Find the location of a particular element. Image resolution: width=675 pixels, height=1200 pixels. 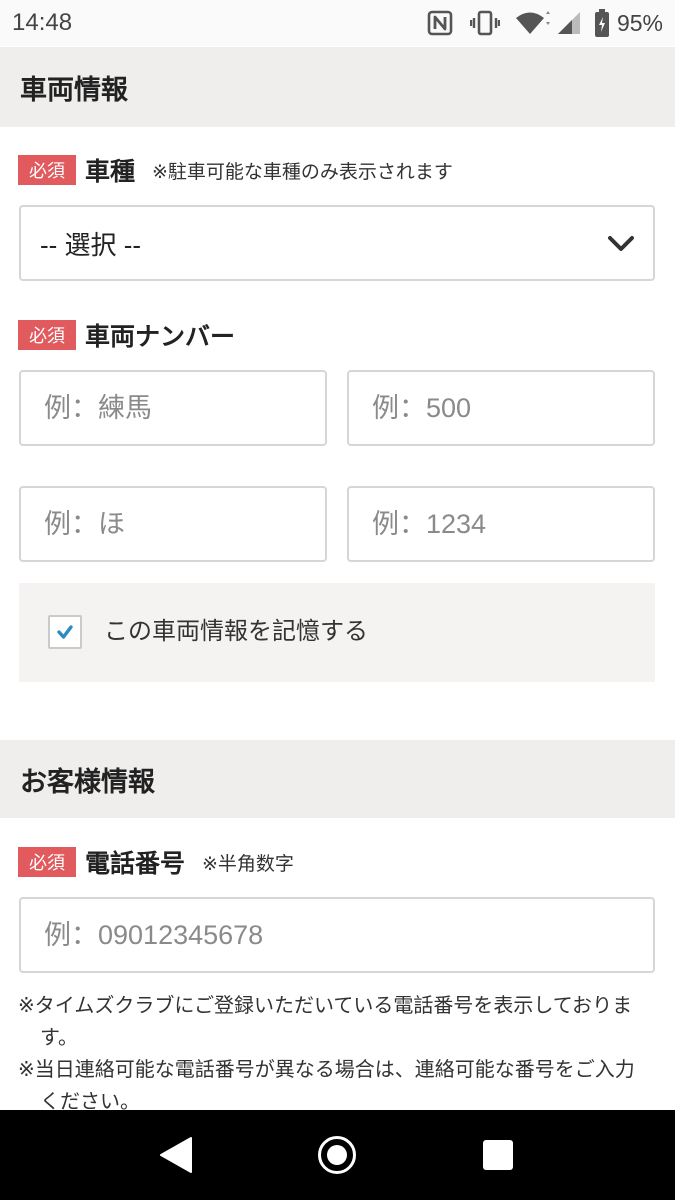

wifi-icon is located at coordinates (532, 23).